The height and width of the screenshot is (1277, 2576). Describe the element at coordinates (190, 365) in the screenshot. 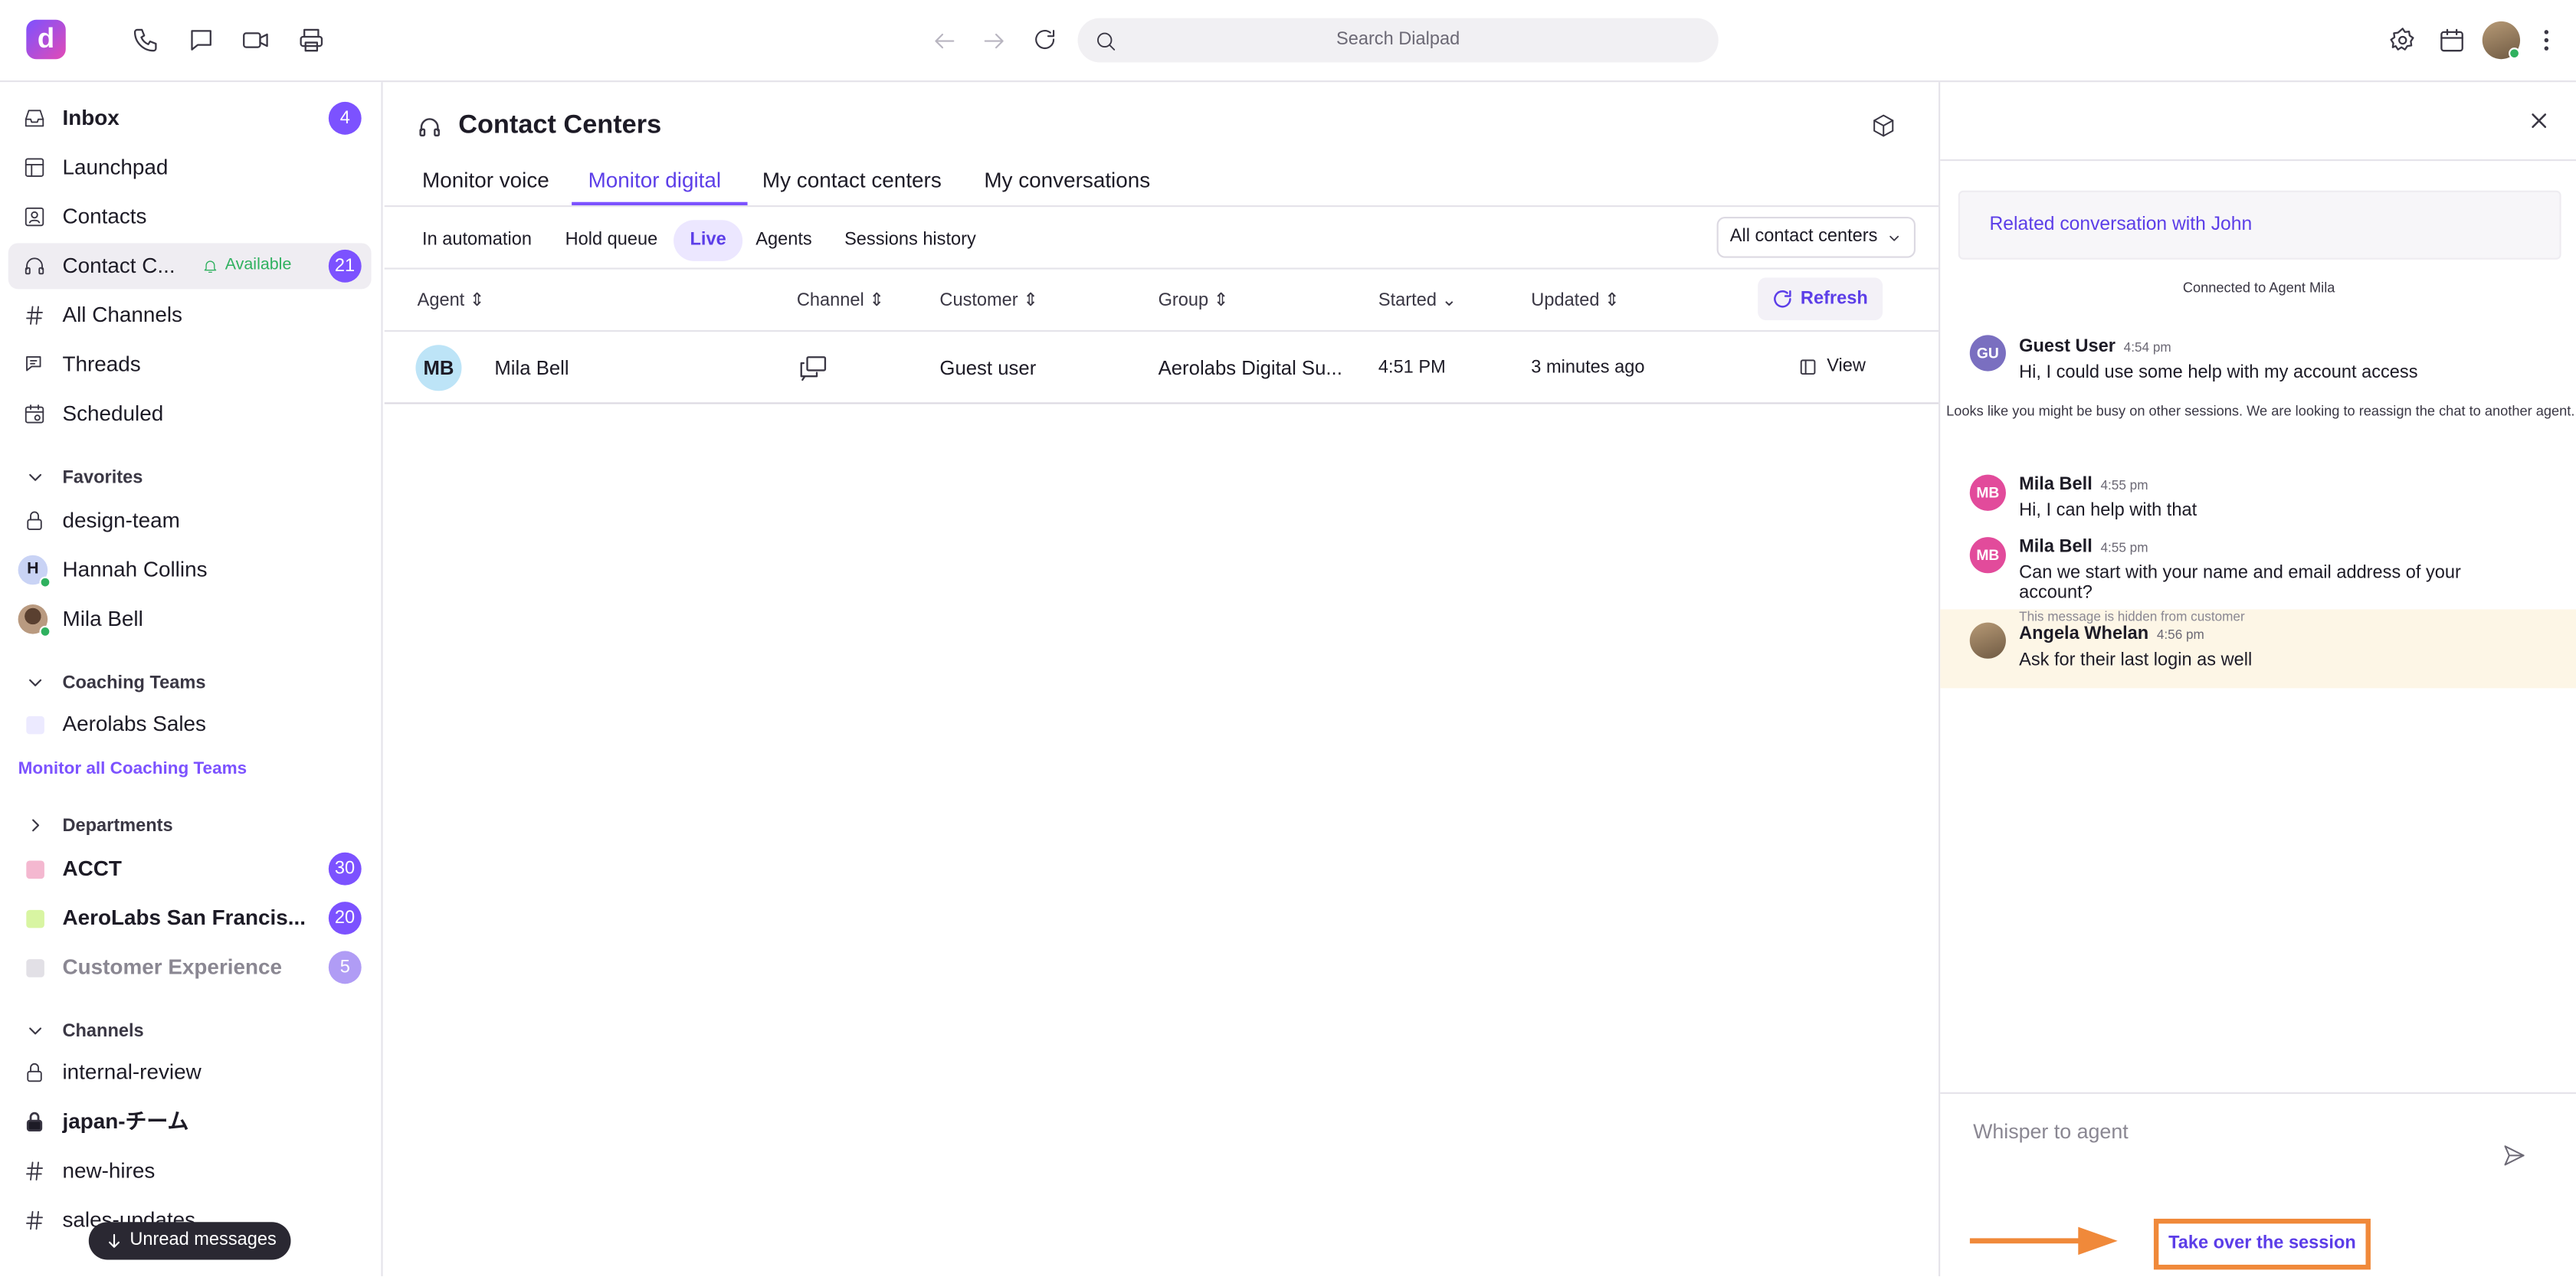

I see `sidebar-item-threads: Threads` at that location.